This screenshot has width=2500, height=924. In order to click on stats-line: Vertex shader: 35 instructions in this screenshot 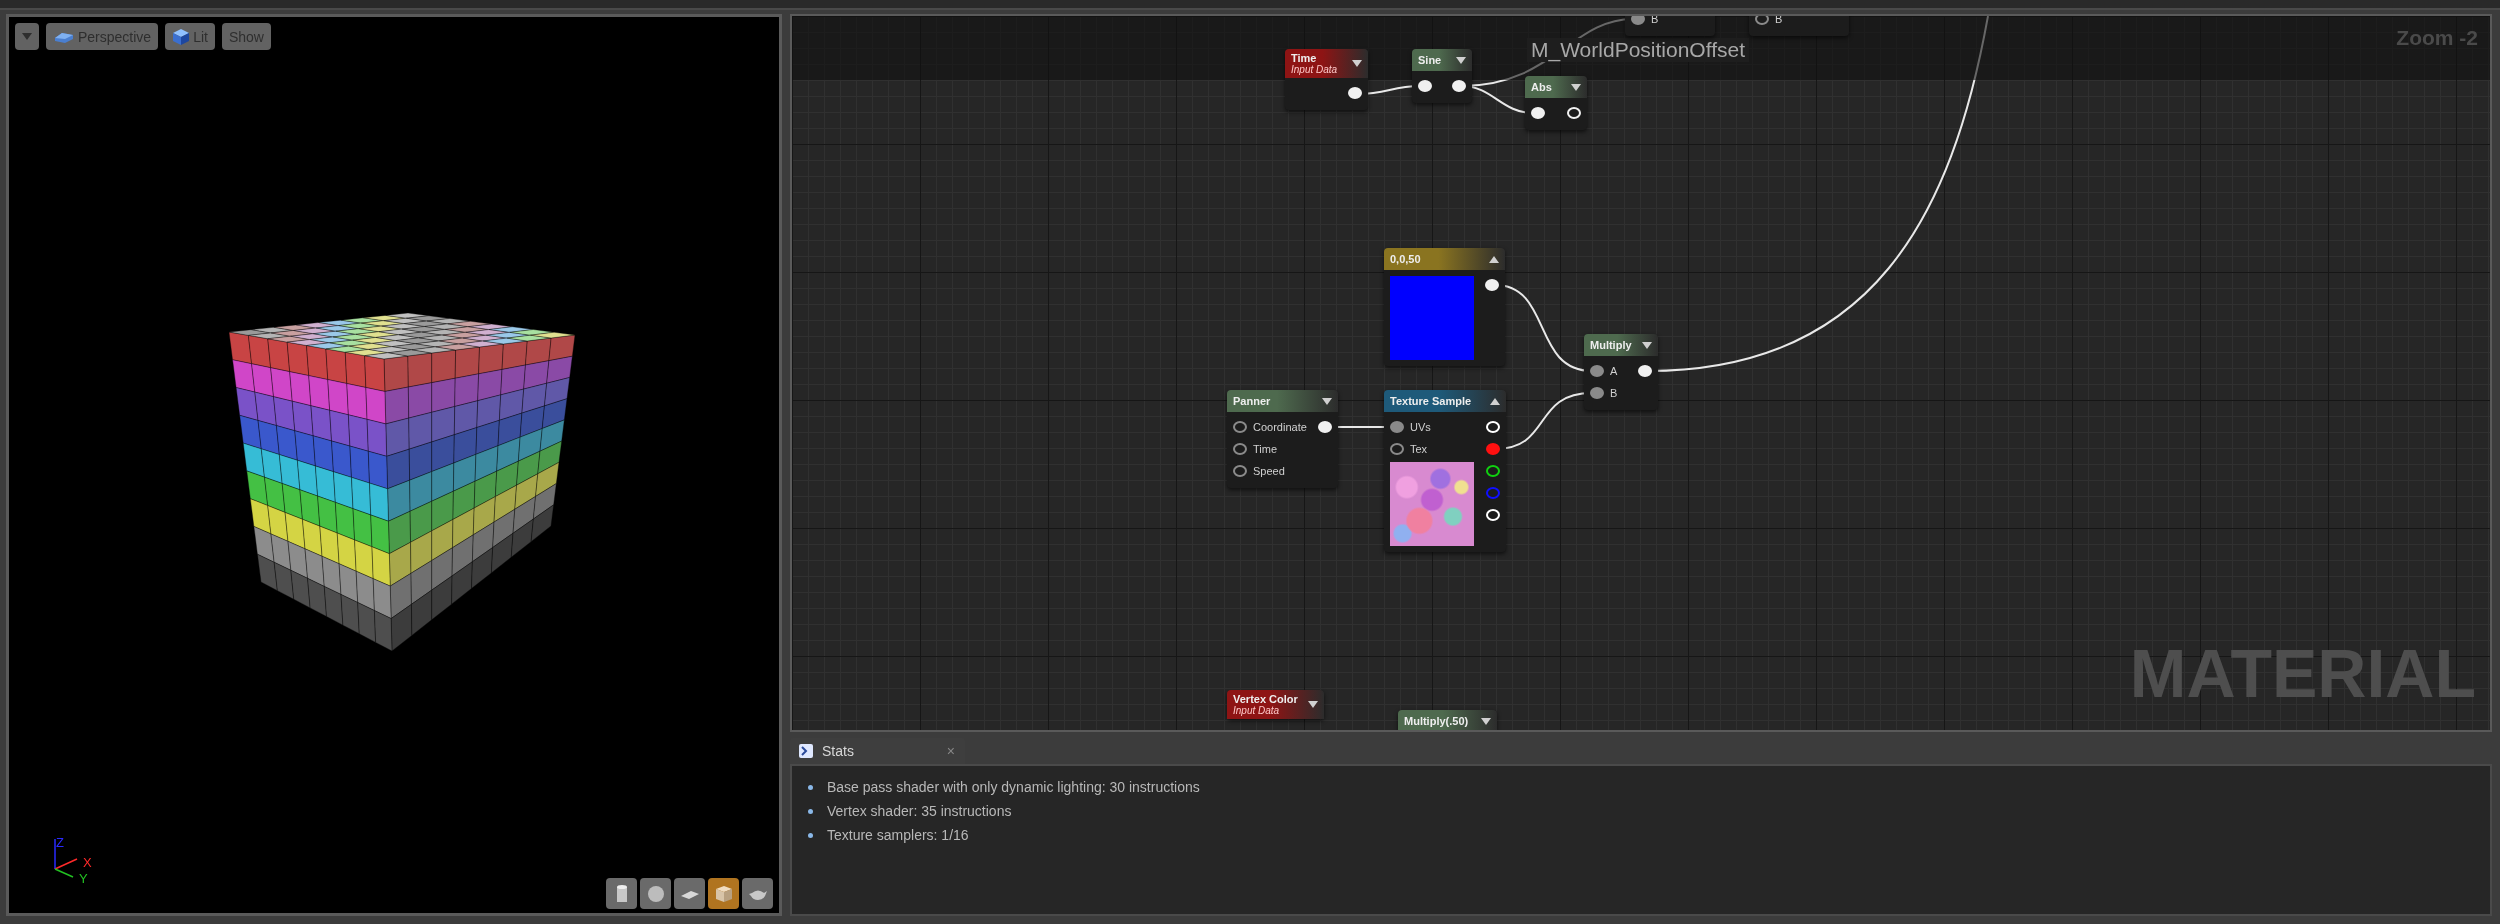, I will do `click(919, 811)`.